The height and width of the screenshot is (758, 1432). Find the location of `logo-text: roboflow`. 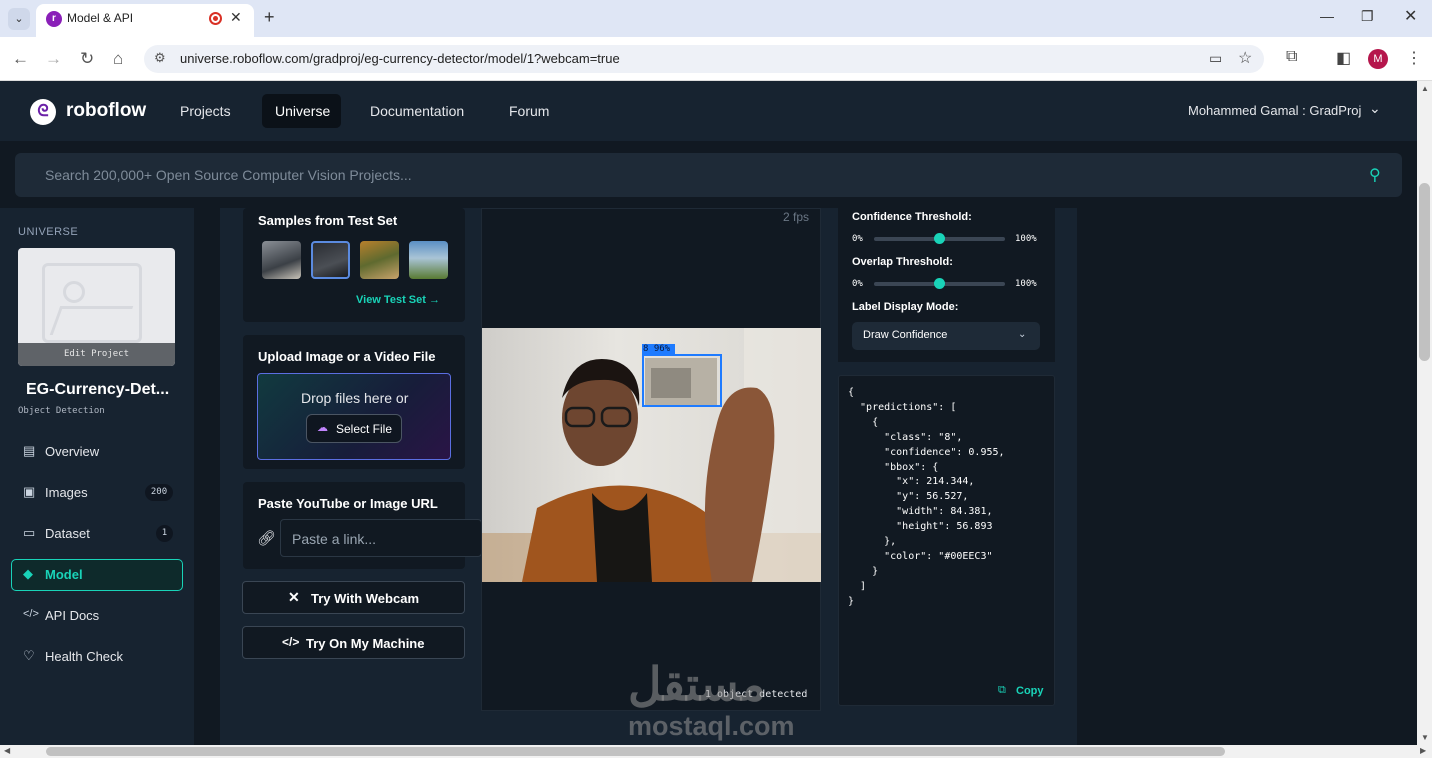

logo-text: roboflow is located at coordinates (106, 111).